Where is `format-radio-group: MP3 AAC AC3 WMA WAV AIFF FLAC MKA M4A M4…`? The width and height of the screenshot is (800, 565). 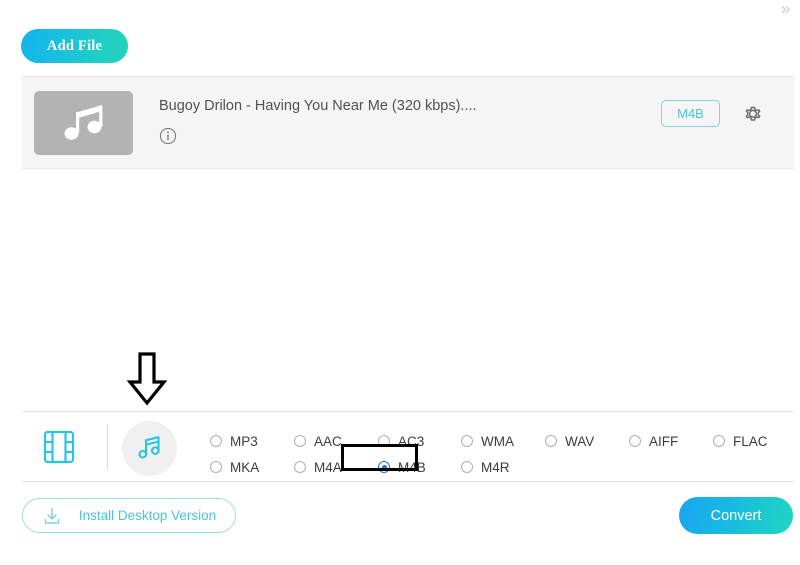
format-radio-group: MP3 AAC AC3 WMA WAV AIFF FLAC MKA M4A M4… is located at coordinates (488, 449).